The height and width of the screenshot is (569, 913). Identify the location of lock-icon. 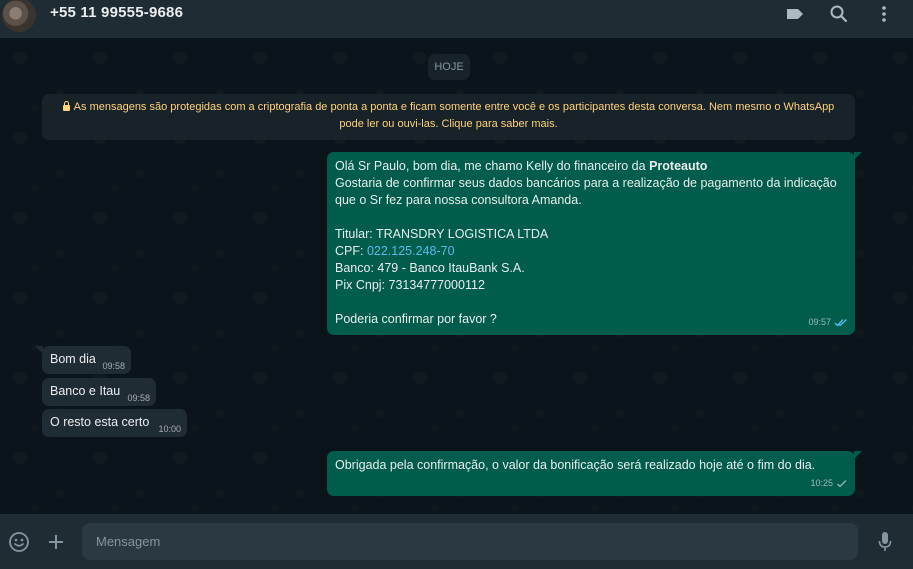
(66, 106).